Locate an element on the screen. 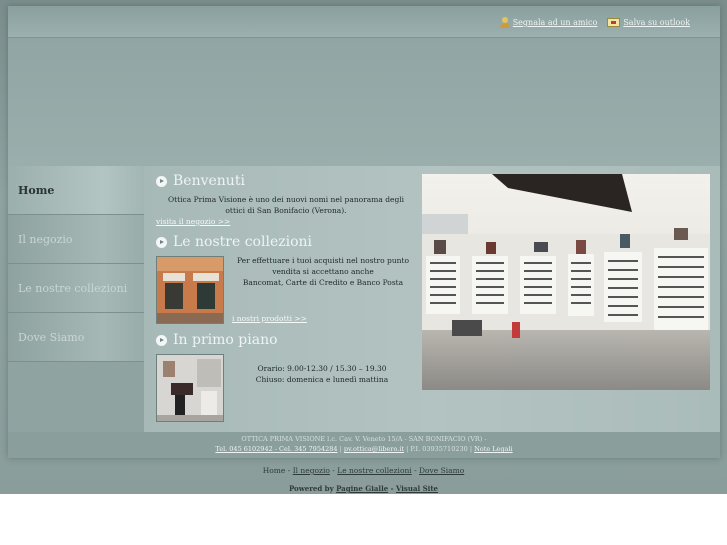 This screenshot has width=727, height=545. hours-text: Orario: 9.00-12.30 / 15.30 – 19.30 is located at coordinates (322, 368).